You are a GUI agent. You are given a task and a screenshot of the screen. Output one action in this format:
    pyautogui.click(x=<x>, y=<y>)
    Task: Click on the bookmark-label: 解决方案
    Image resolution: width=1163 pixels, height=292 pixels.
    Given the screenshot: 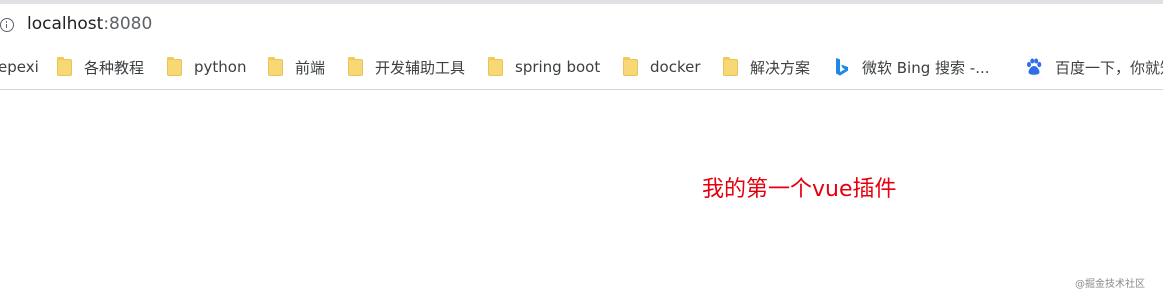 What is the action you would take?
    pyautogui.click(x=780, y=67)
    